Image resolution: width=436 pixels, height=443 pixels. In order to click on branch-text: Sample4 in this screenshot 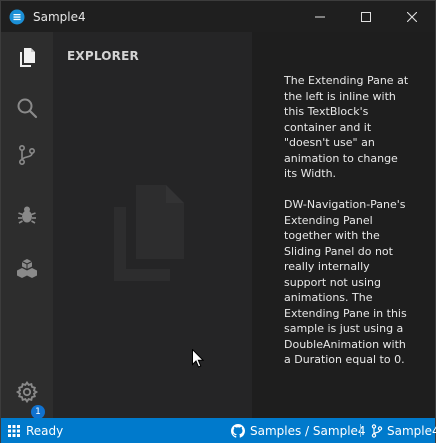, I will do `click(411, 430)`.